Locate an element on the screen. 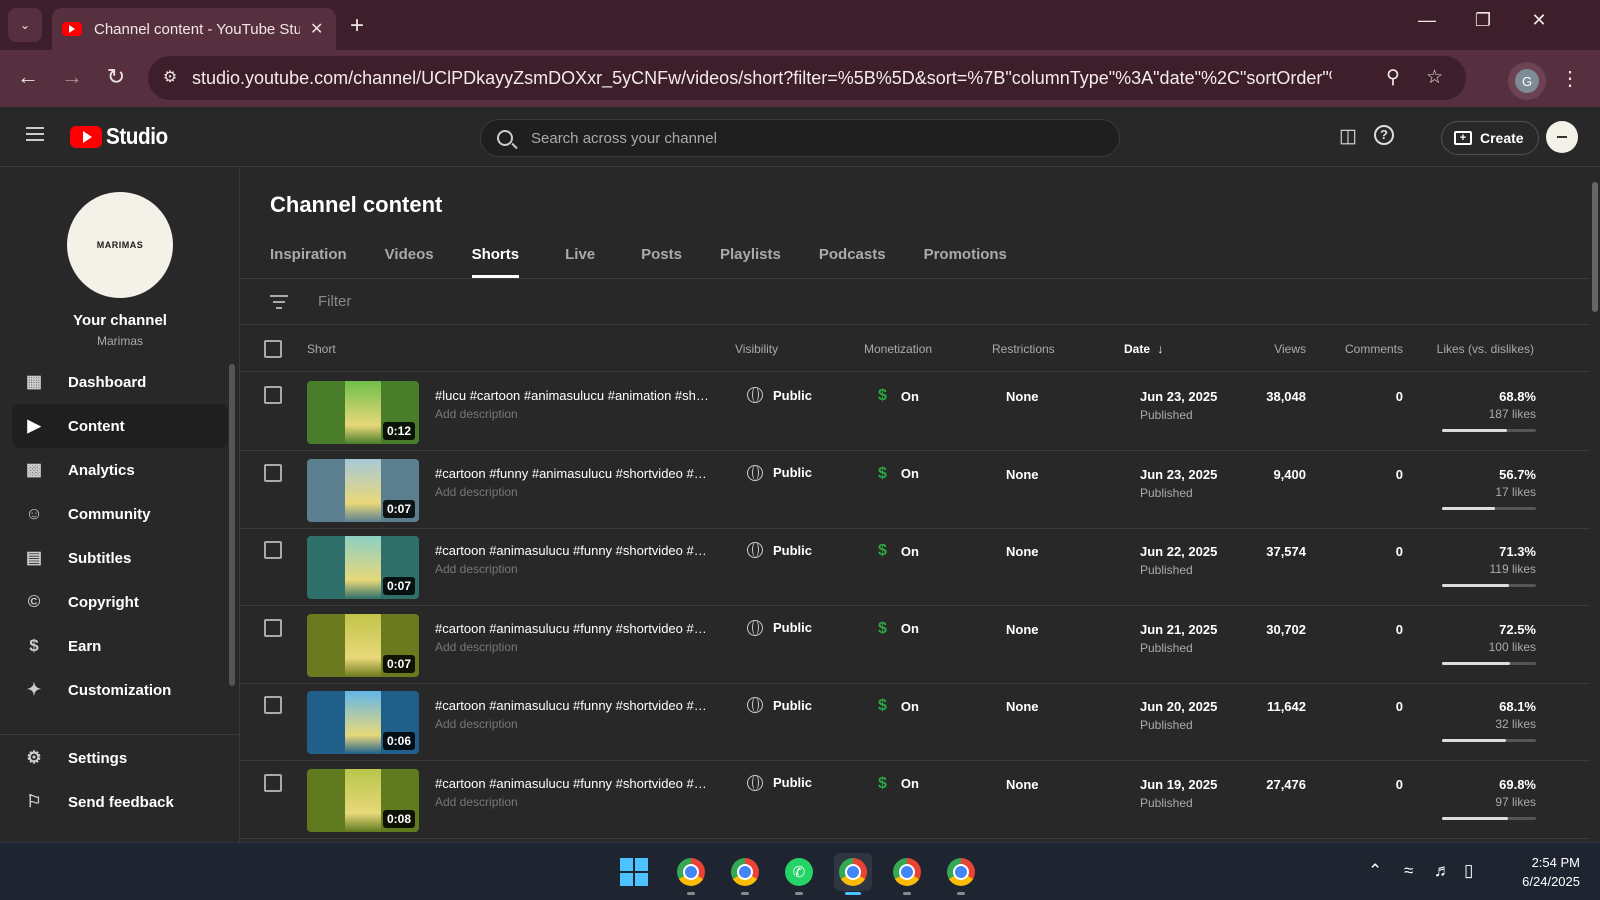 The image size is (1600, 900). tab-posts: Posts is located at coordinates (661, 255).